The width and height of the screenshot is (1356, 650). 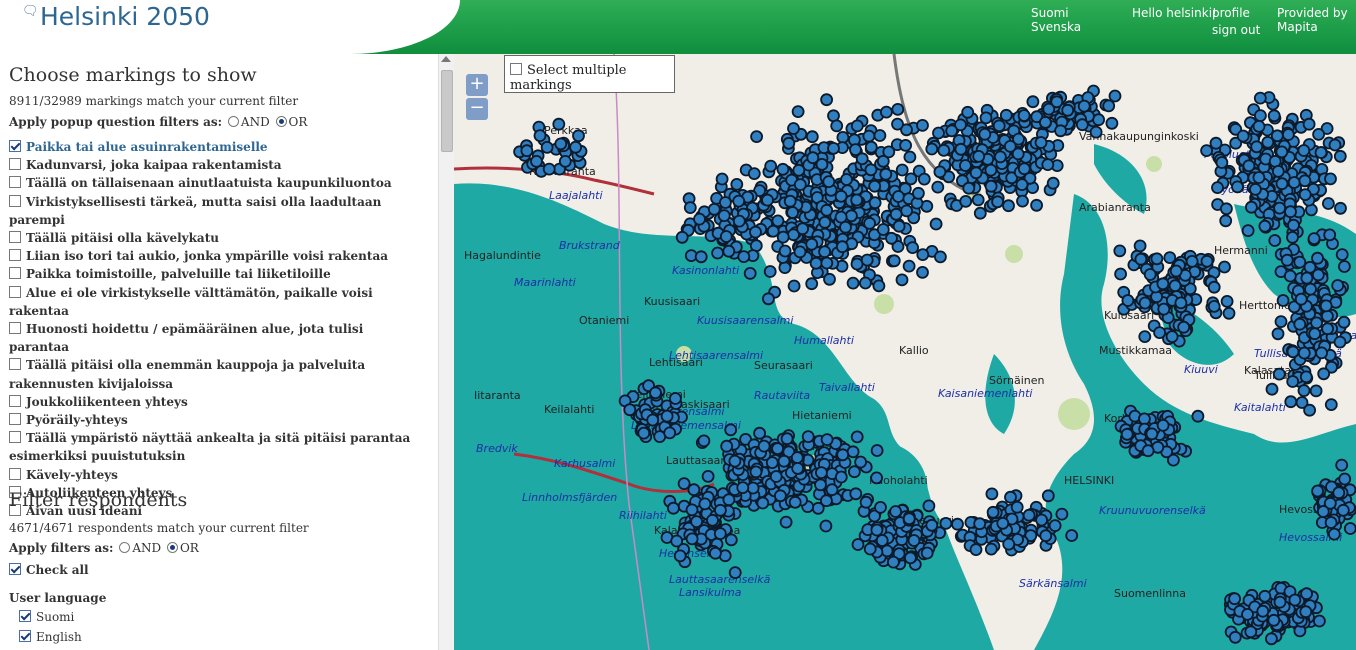 What do you see at coordinates (25, 616) in the screenshot?
I see `user-language-checkbox` at bounding box center [25, 616].